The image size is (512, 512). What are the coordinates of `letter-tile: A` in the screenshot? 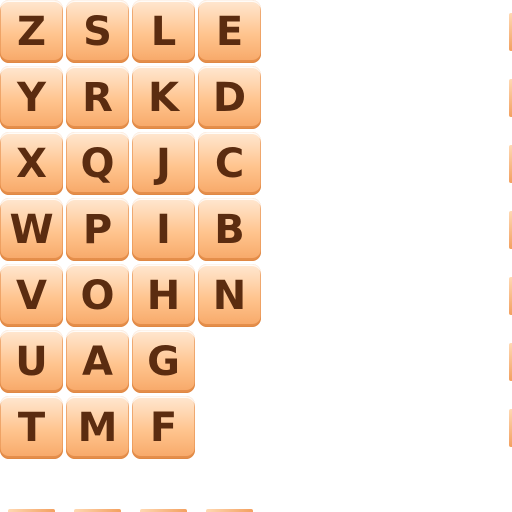 It's located at (97, 361).